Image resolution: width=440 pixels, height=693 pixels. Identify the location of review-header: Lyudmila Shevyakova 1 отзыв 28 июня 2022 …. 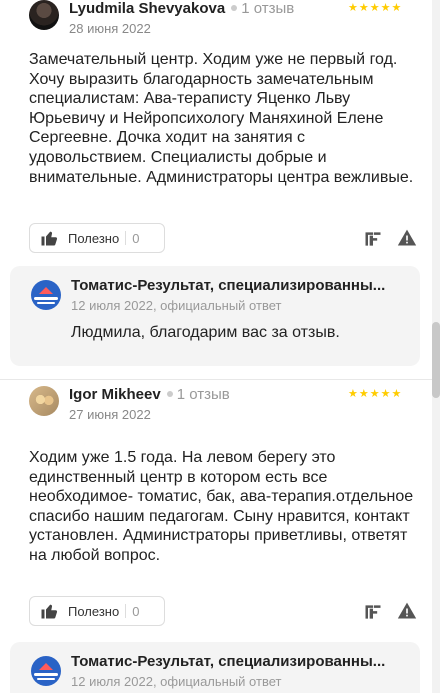
(215, 19).